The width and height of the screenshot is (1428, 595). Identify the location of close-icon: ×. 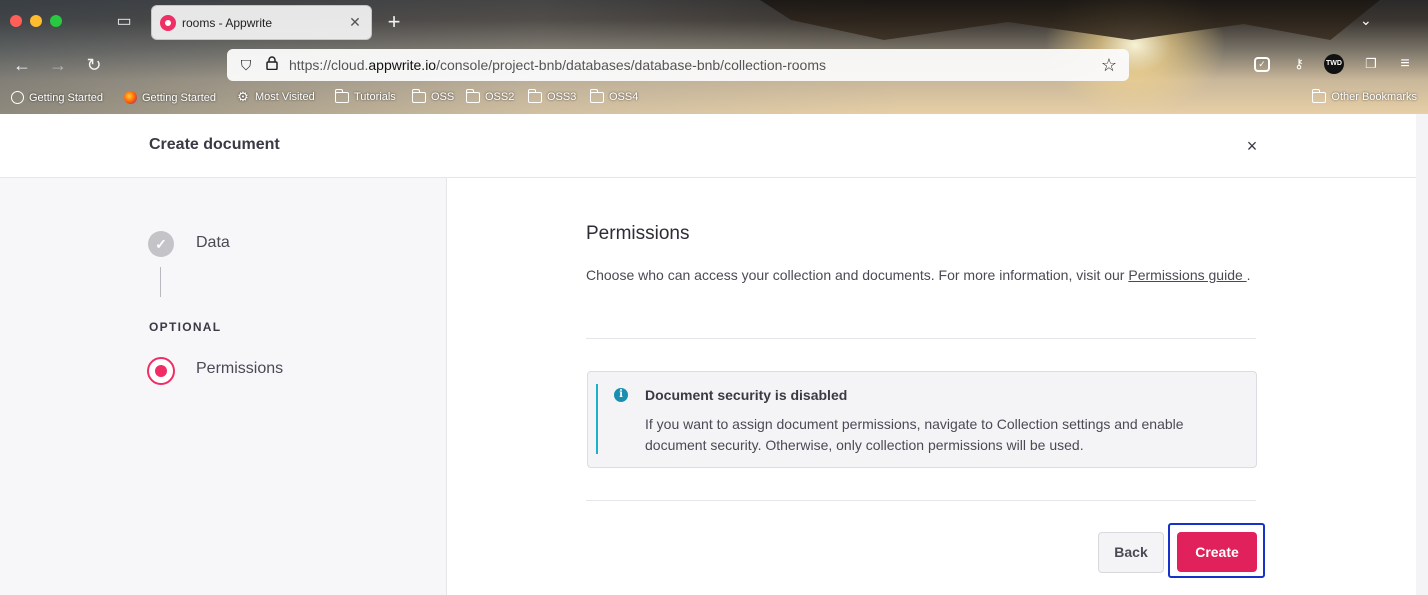
(1252, 146).